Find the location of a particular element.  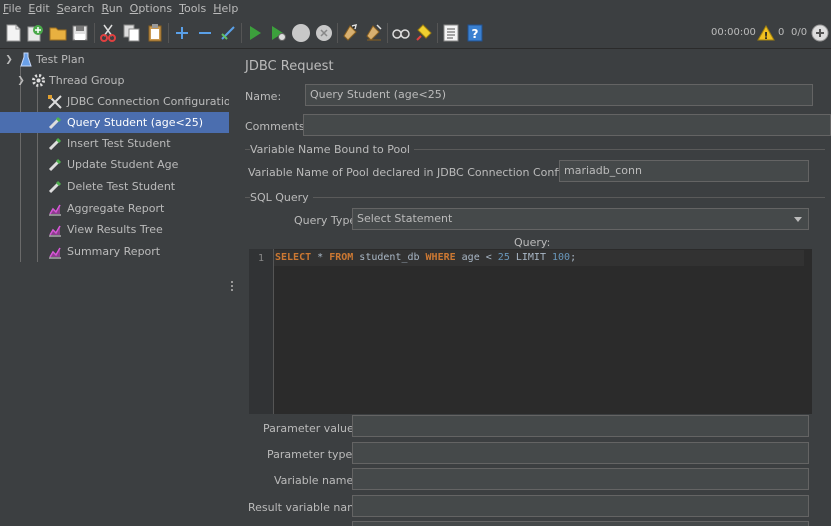

parameter-values-label: Parameter values: is located at coordinates (313, 428).